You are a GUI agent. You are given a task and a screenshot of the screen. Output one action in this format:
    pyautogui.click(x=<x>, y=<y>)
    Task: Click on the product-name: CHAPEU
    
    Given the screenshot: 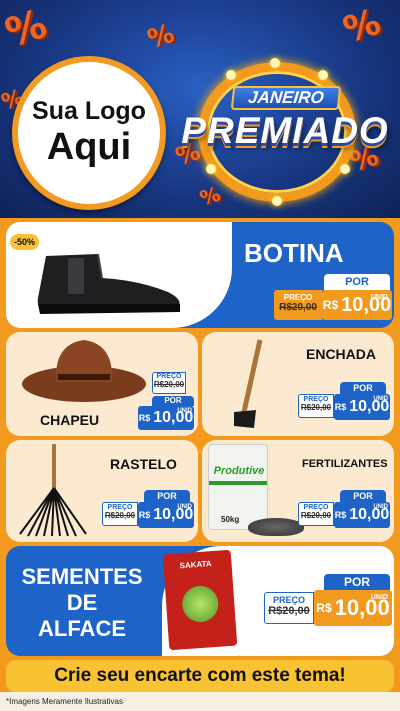 What is the action you would take?
    pyautogui.click(x=70, y=420)
    